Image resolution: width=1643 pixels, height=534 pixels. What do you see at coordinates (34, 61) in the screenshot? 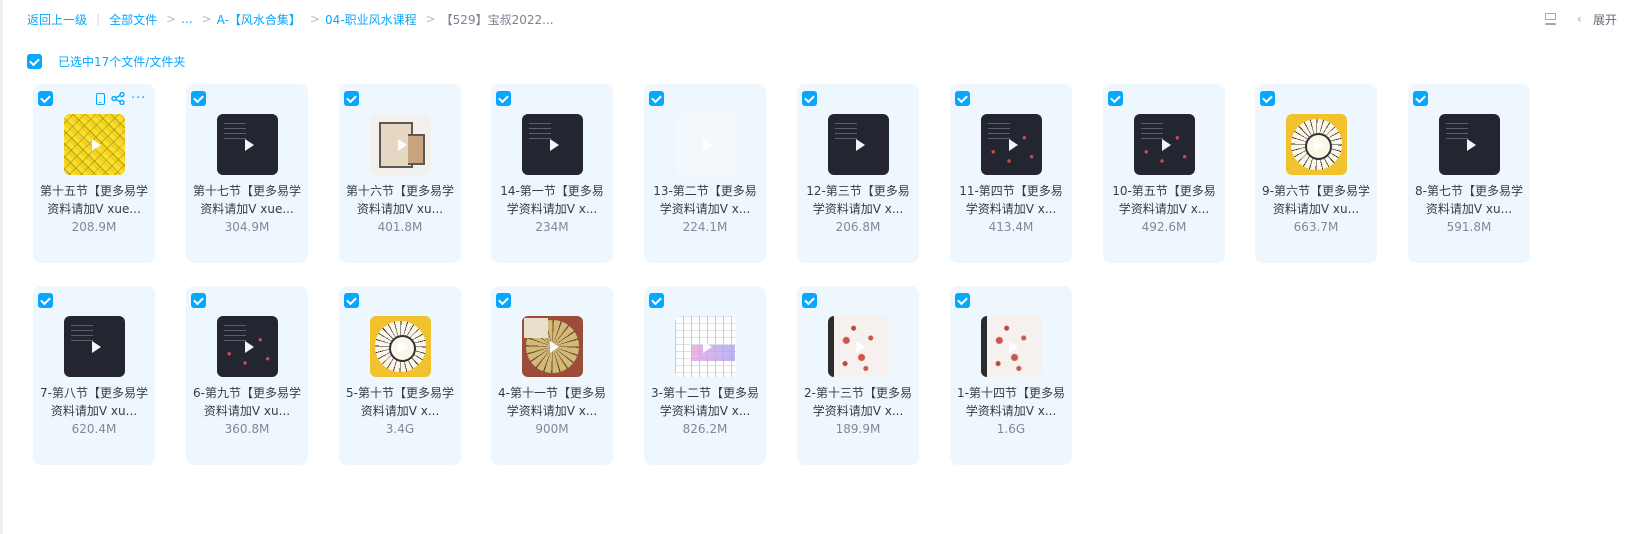
I see `select-all-checkbox` at bounding box center [34, 61].